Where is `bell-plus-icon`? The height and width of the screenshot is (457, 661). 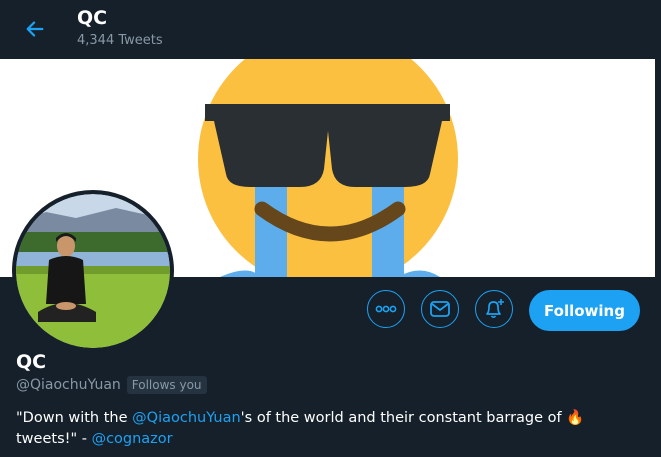
bell-plus-icon is located at coordinates (495, 309).